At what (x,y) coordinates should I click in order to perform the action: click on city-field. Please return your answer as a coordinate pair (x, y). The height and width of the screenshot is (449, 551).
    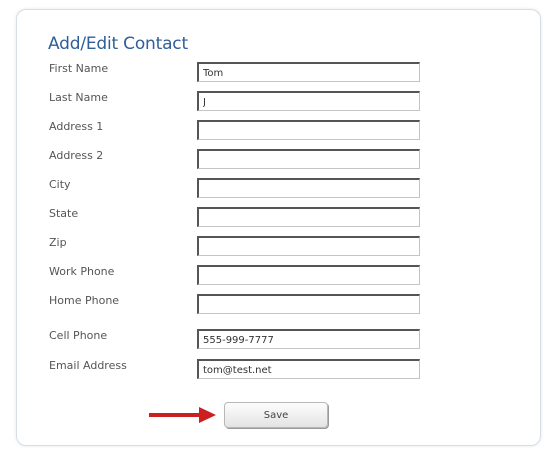
    Looking at the image, I should click on (308, 188).